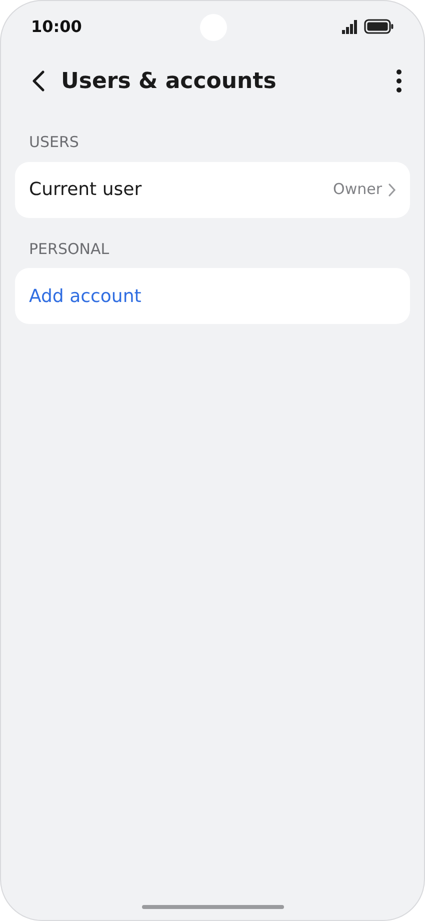  What do you see at coordinates (212, 190) in the screenshot?
I see `settings-item: Current user Owner` at bounding box center [212, 190].